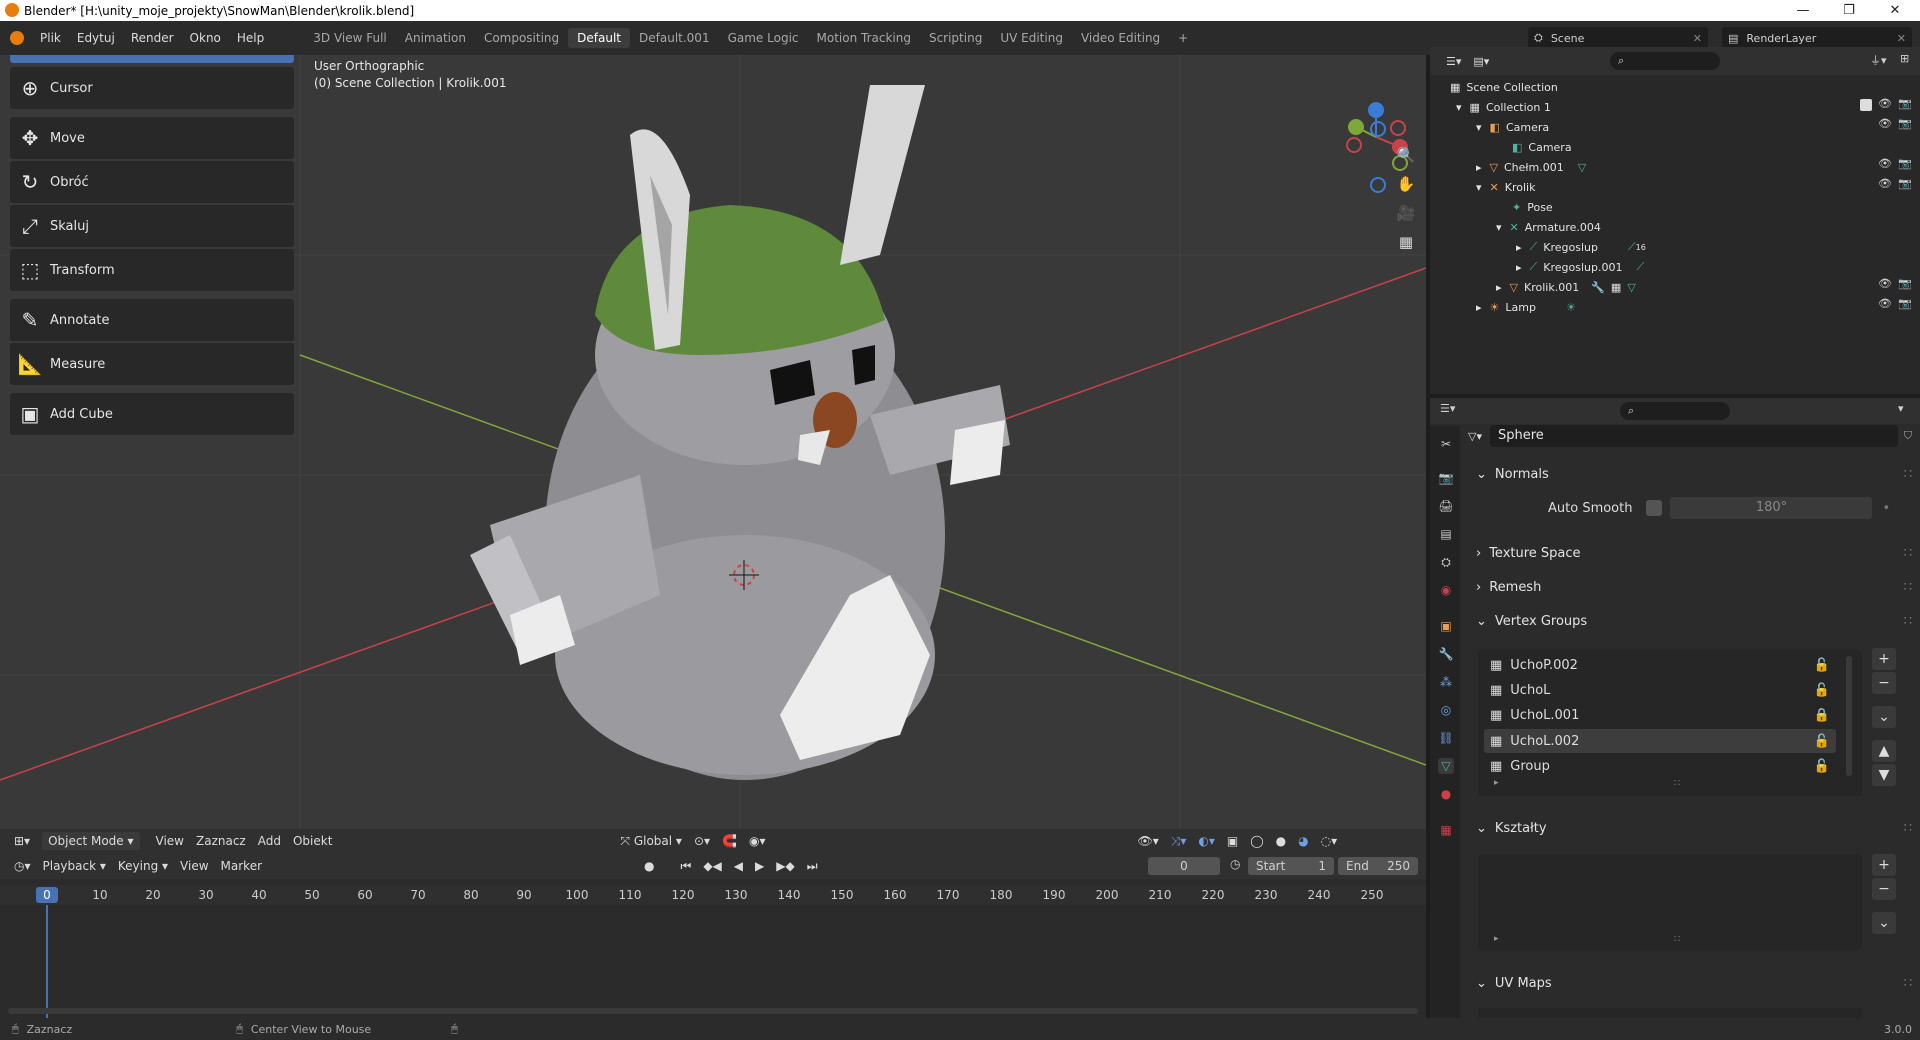 This screenshot has width=1920, height=1040. Describe the element at coordinates (1446, 562) in the screenshot. I see `scene-tab-icon: ⛭` at that location.